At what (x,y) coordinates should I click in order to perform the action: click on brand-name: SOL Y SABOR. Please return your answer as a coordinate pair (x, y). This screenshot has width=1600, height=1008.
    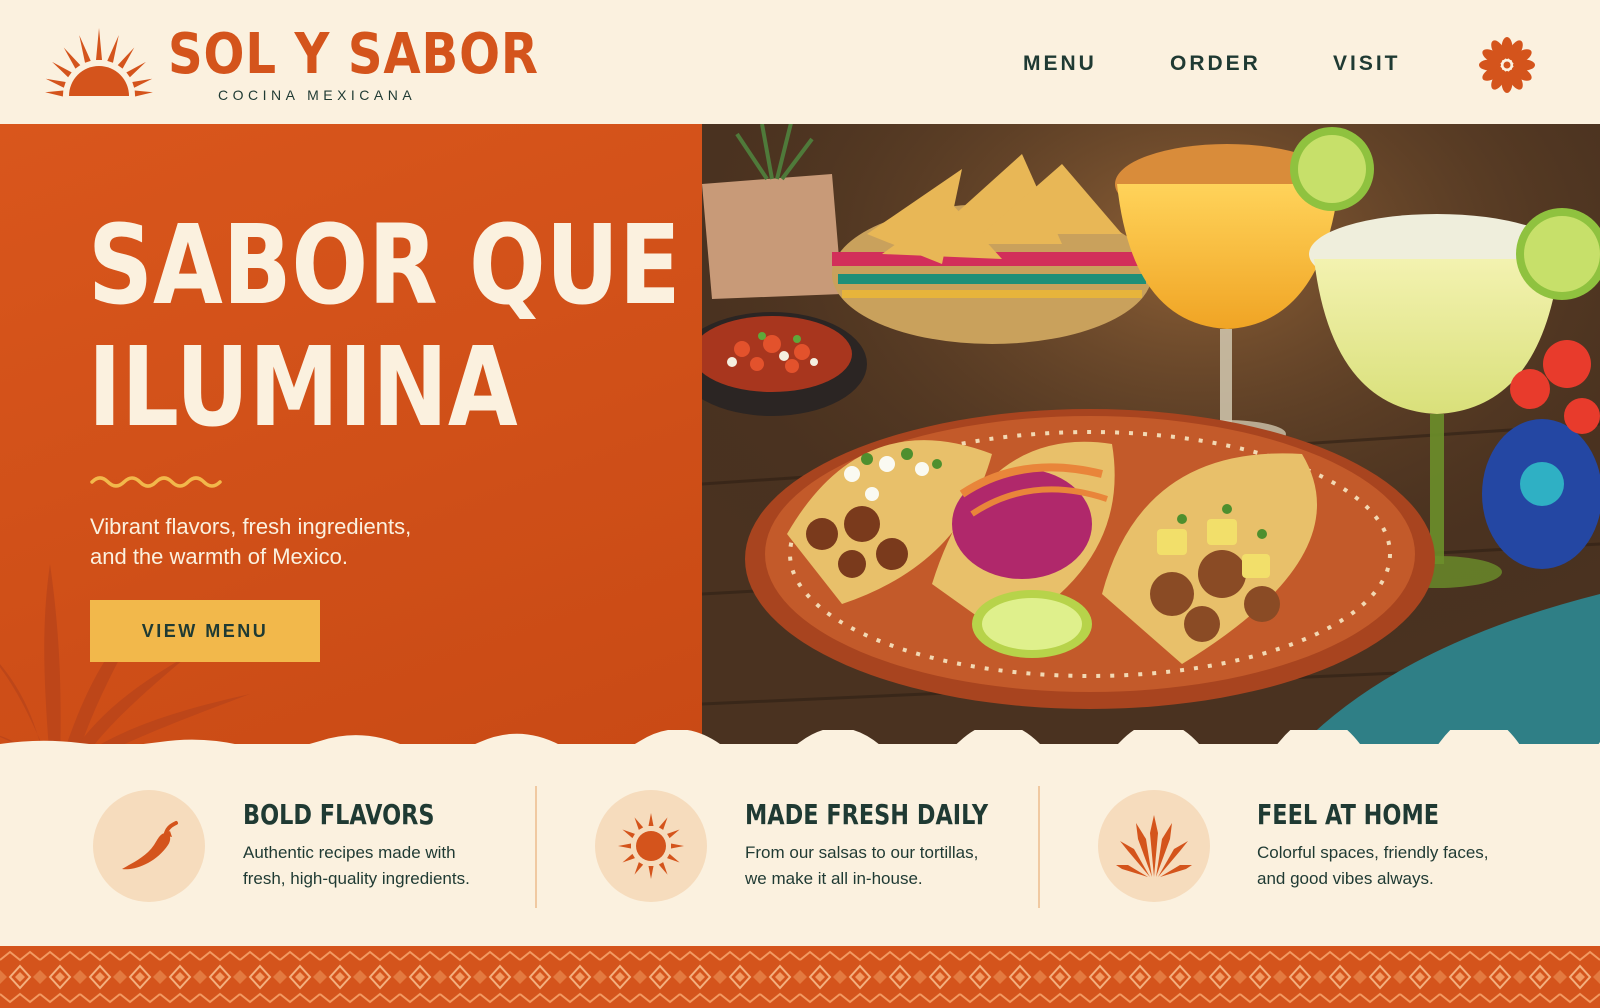
    Looking at the image, I should click on (353, 55).